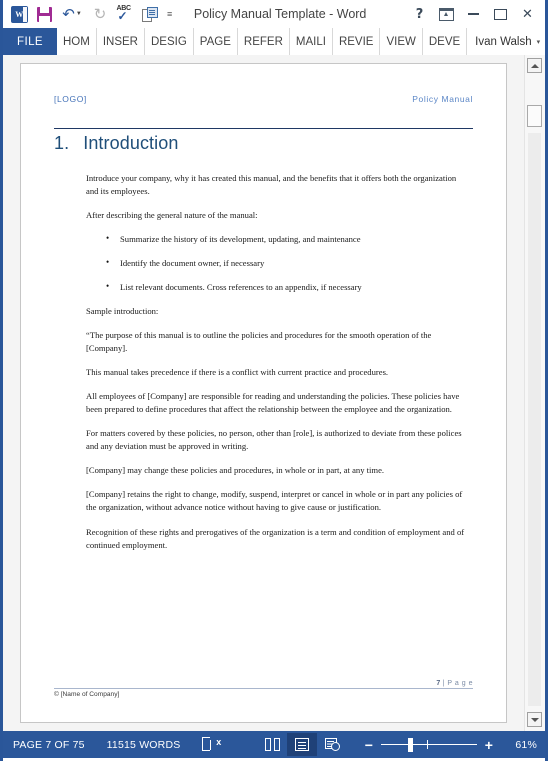  I want to click on close-icon: ✕, so click(527, 14).